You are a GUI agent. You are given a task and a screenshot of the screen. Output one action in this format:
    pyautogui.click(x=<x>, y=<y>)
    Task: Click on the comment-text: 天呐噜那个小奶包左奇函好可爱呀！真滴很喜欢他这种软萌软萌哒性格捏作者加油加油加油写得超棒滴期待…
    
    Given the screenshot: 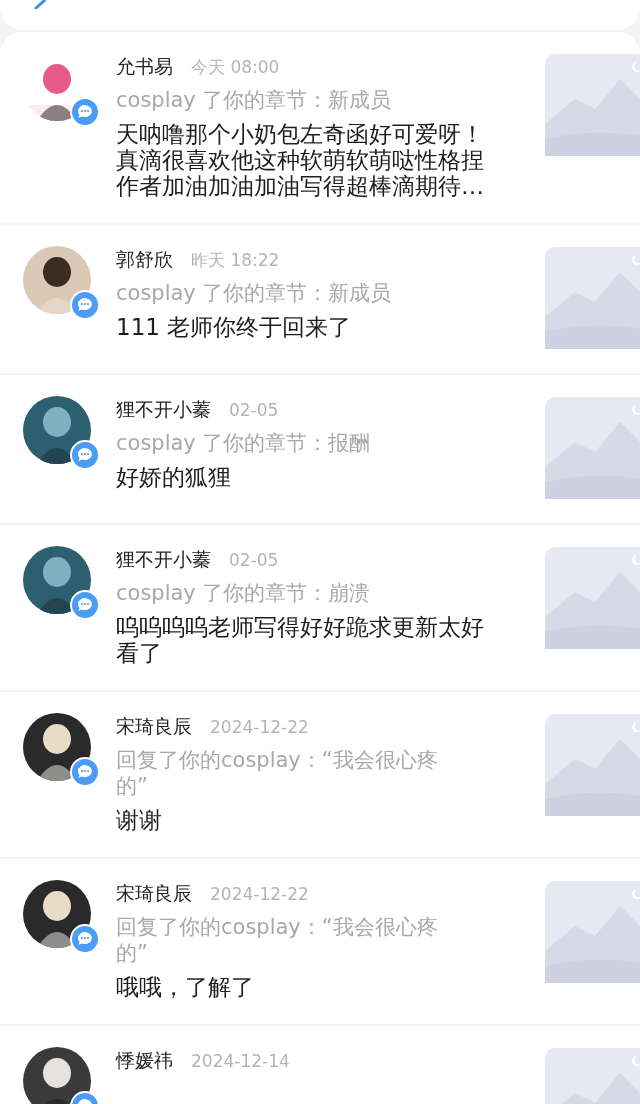 What is the action you would take?
    pyautogui.click(x=300, y=160)
    